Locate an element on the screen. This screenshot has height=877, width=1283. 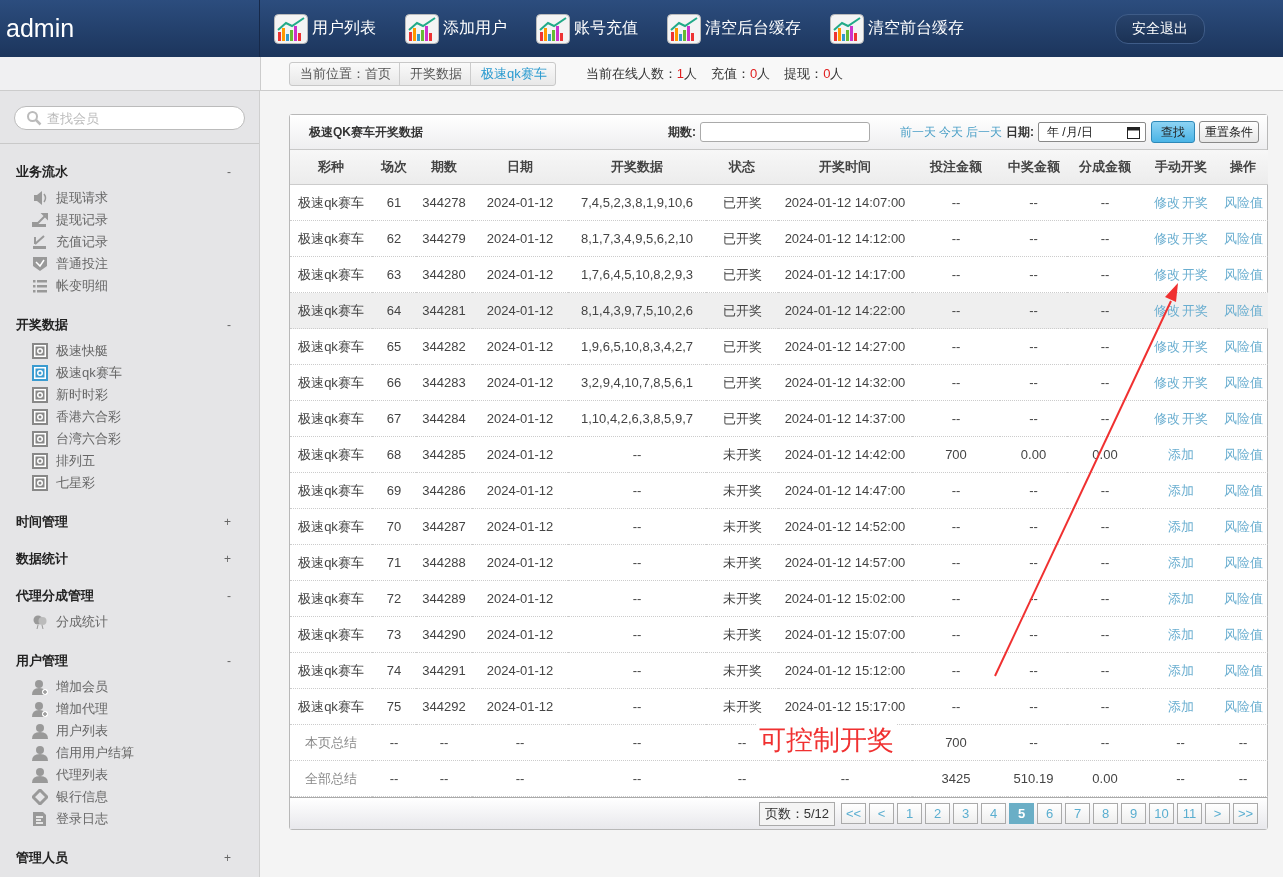
sidebar-item: 提现记录 is located at coordinates (145, 220).